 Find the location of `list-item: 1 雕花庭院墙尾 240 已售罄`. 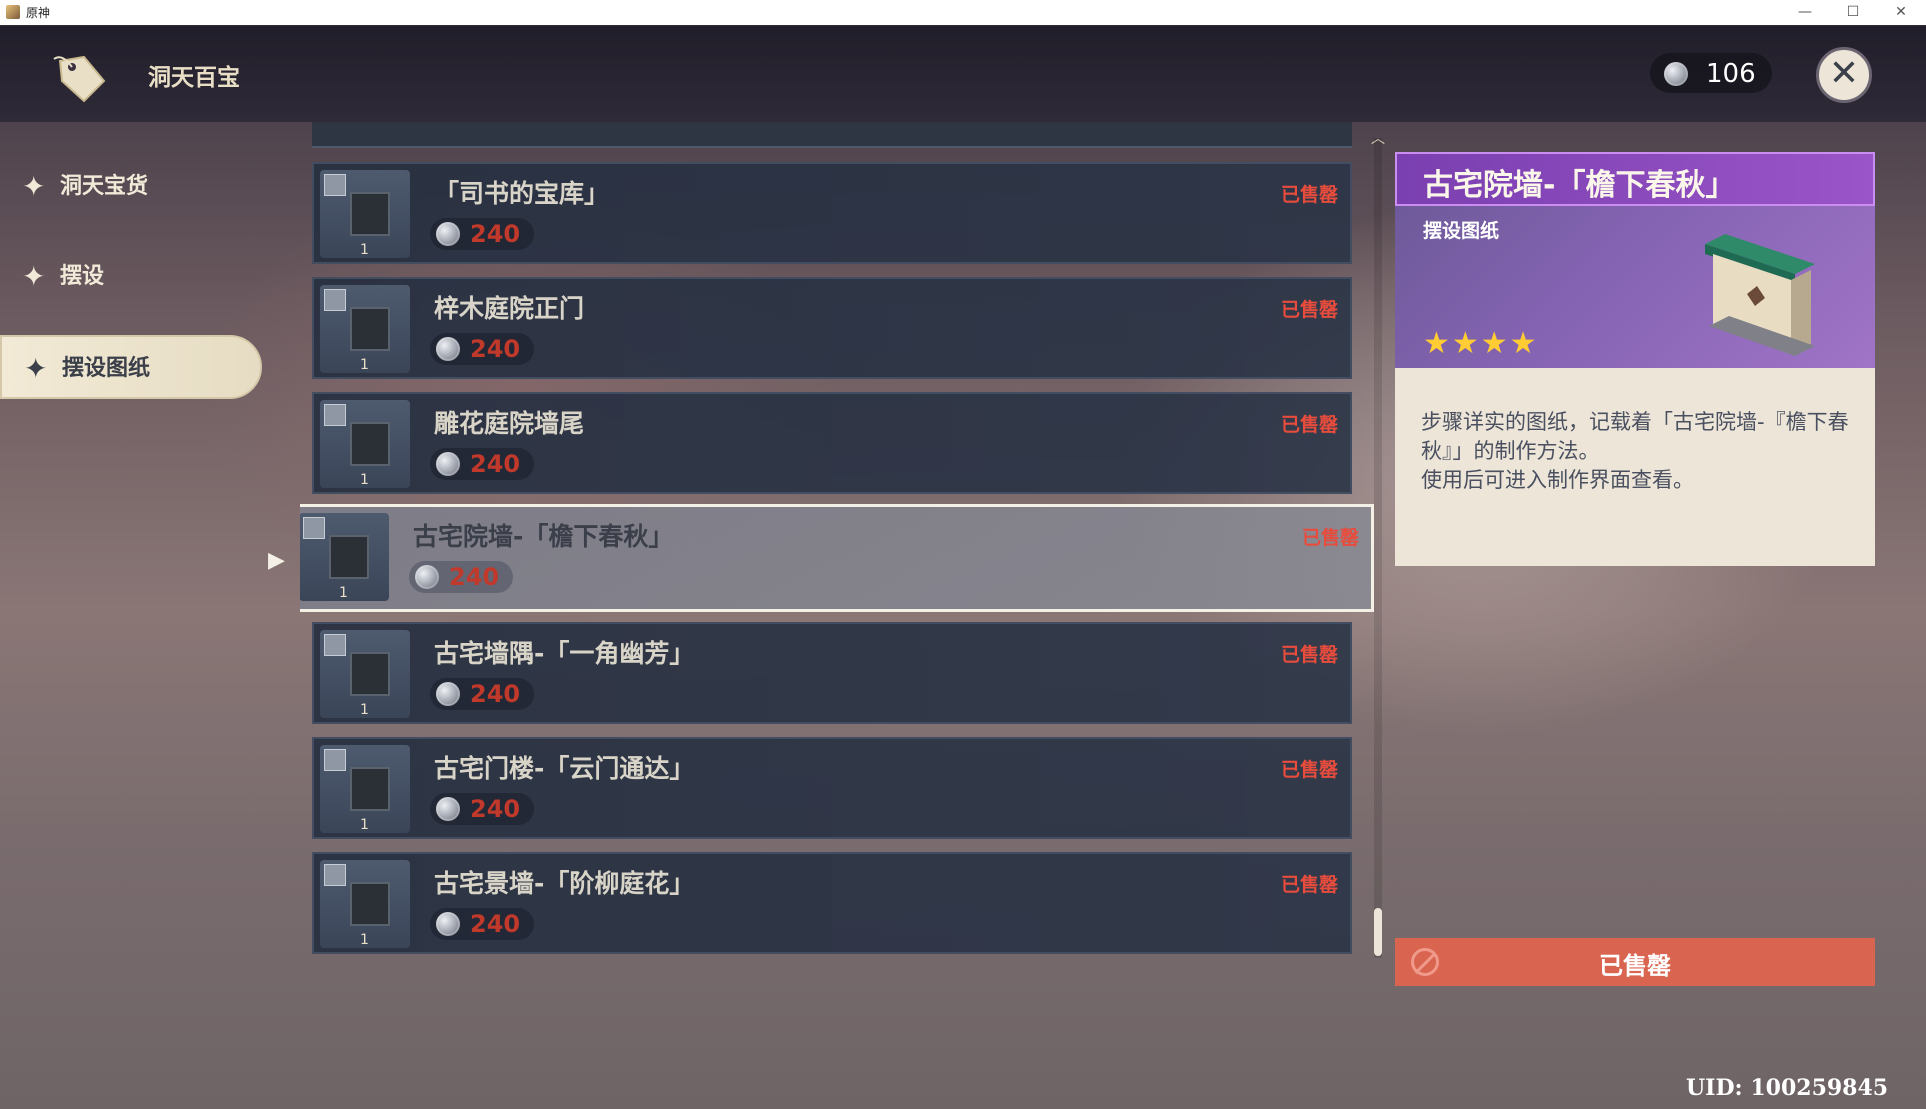

list-item: 1 雕花庭院墙尾 240 已售罄 is located at coordinates (832, 443).